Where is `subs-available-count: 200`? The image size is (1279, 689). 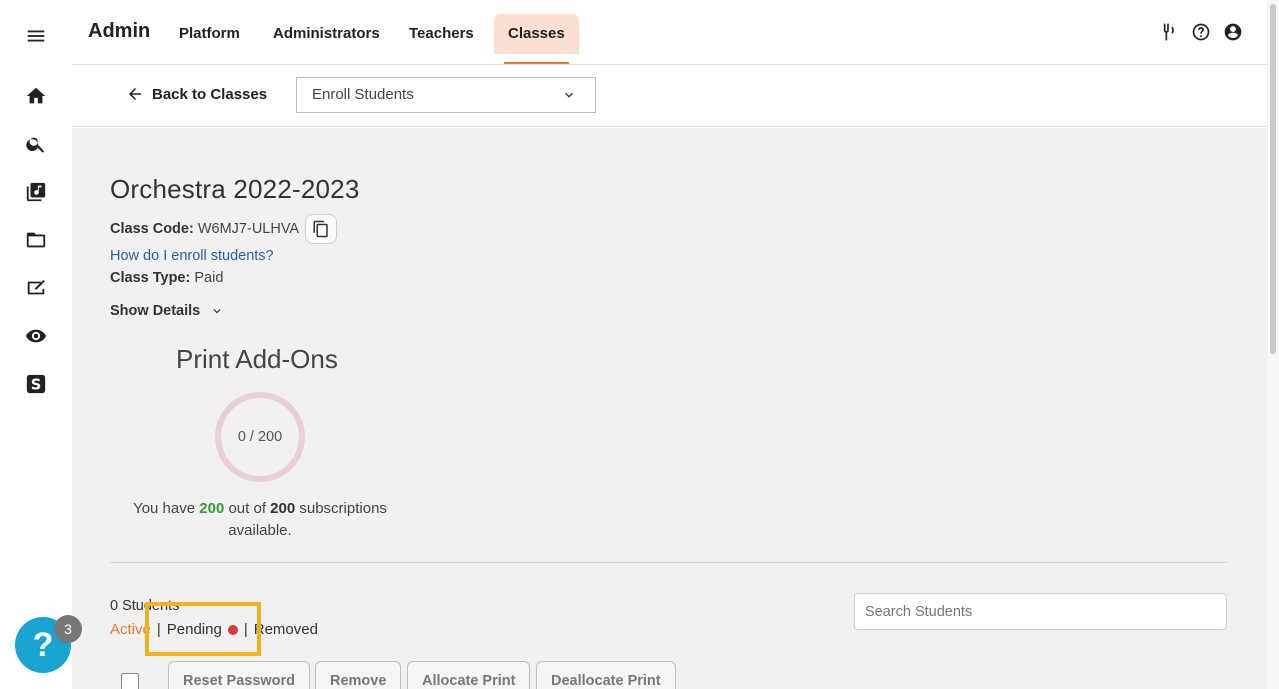
subs-available-count: 200 is located at coordinates (212, 508).